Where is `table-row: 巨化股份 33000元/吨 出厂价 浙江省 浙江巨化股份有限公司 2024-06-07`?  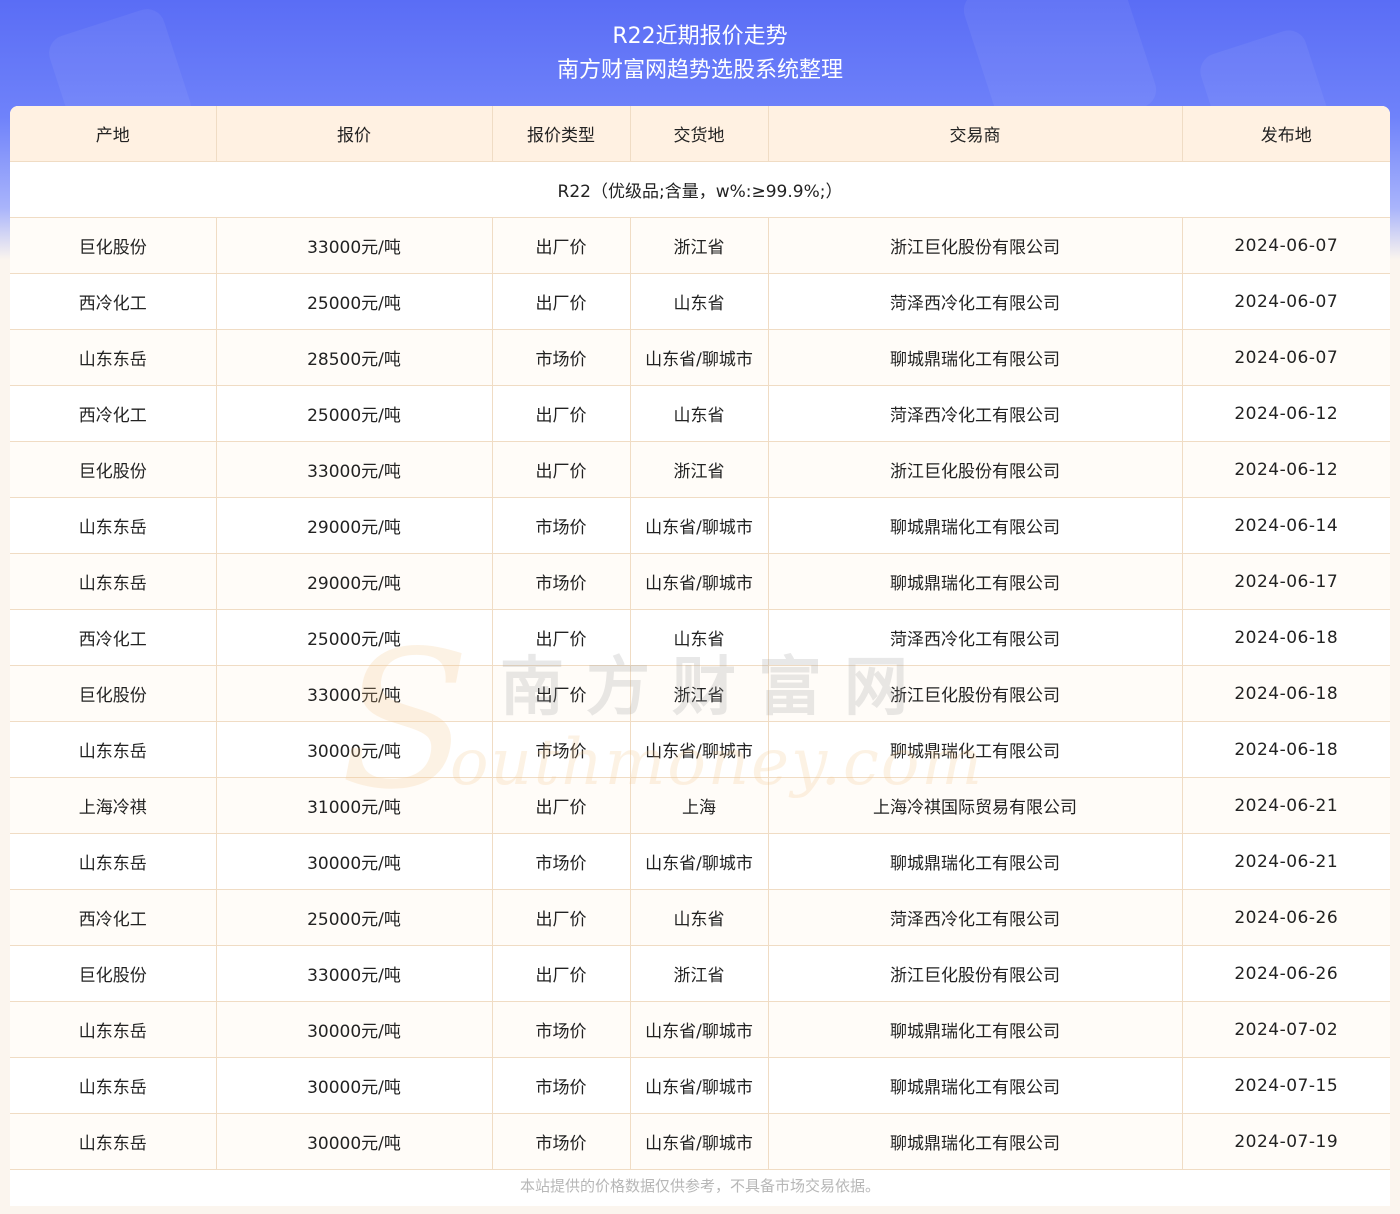 table-row: 巨化股份 33000元/吨 出厂价 浙江省 浙江巨化股份有限公司 2024-06-07 is located at coordinates (700, 245).